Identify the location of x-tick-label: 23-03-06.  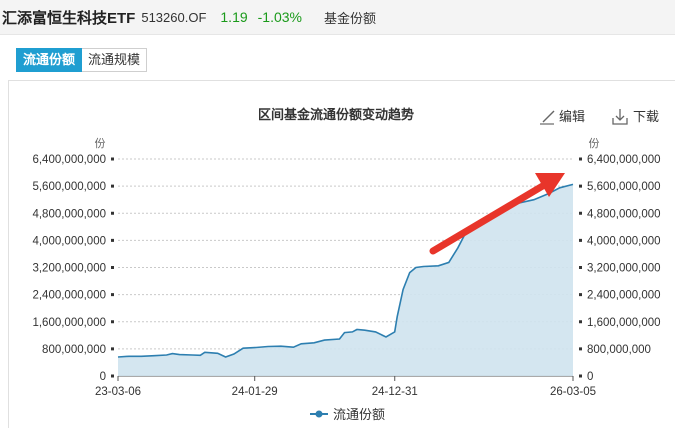
(118, 392).